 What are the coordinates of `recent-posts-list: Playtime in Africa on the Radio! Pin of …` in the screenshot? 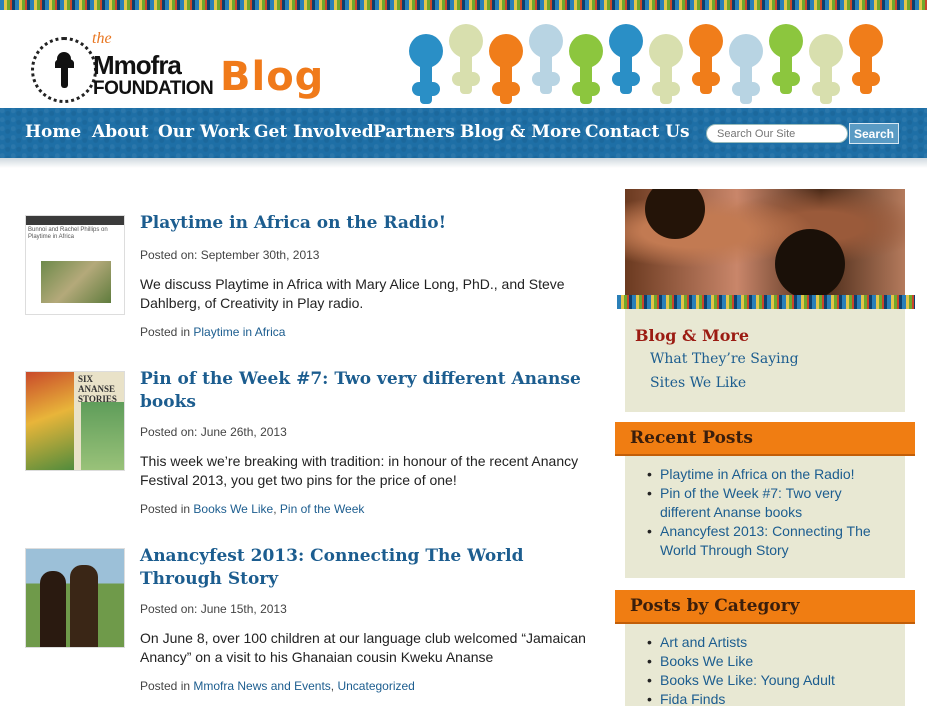 It's located at (766, 512).